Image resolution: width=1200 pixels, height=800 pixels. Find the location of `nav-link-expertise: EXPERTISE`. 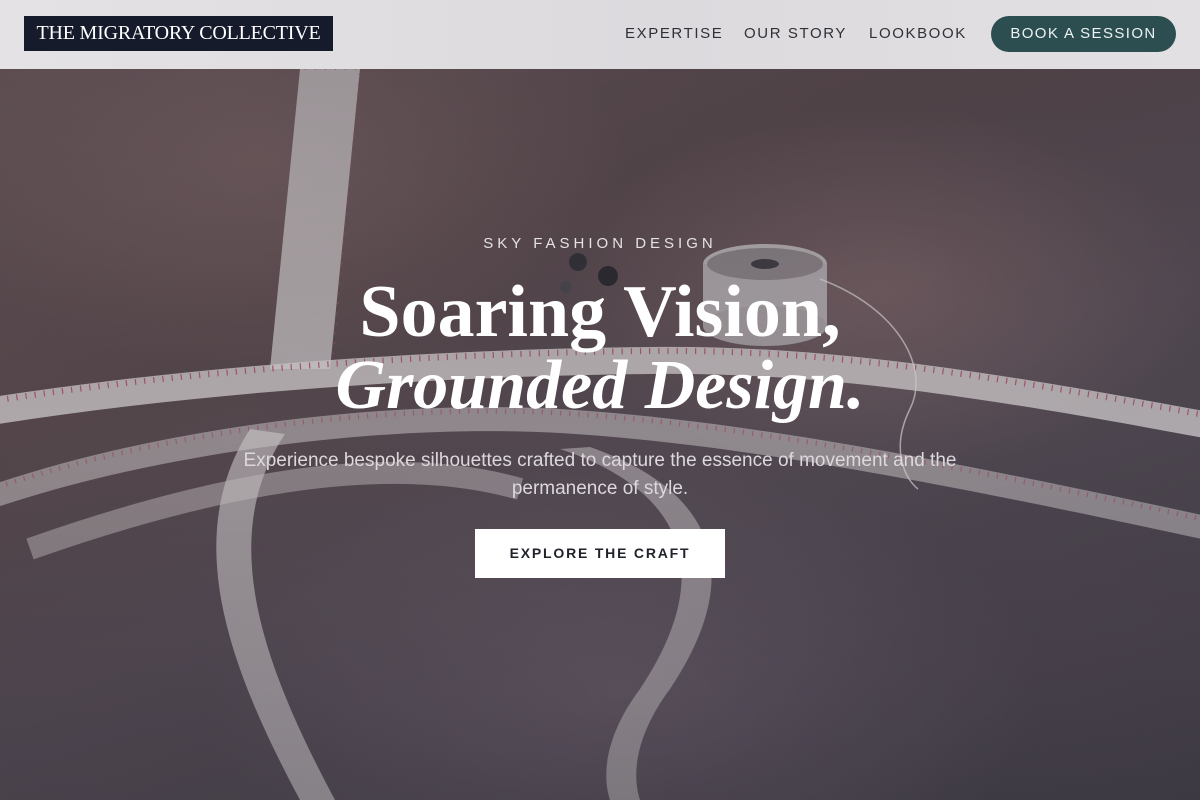

nav-link-expertise: EXPERTISE is located at coordinates (674, 34).